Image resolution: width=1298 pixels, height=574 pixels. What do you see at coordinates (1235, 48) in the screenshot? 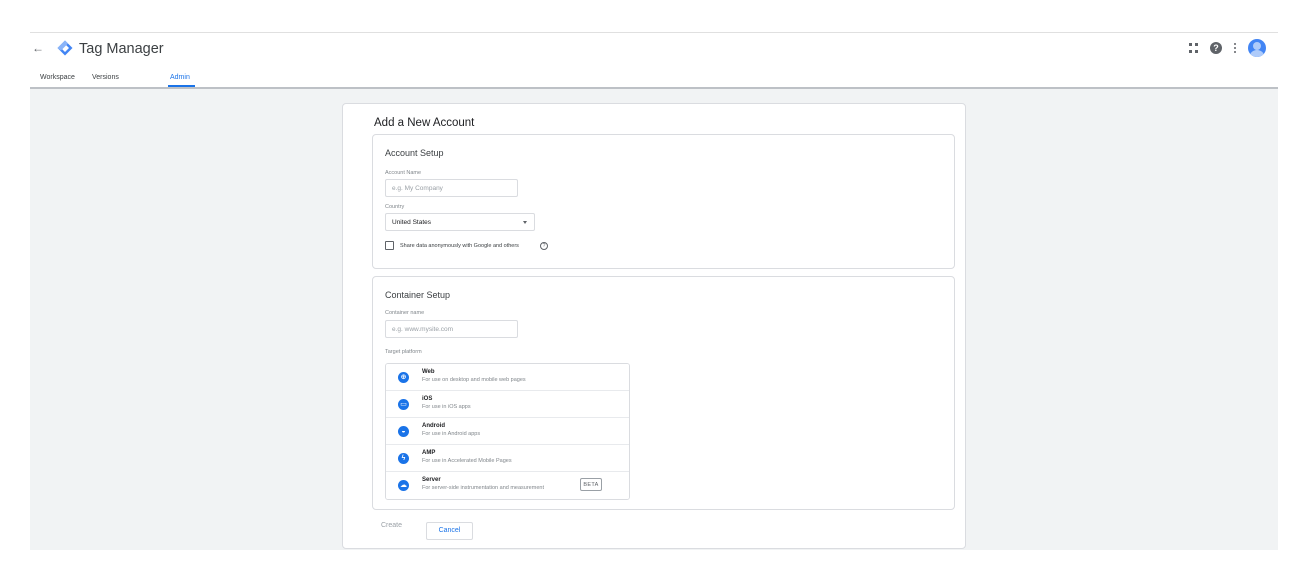
I see `more-vert-icon` at bounding box center [1235, 48].